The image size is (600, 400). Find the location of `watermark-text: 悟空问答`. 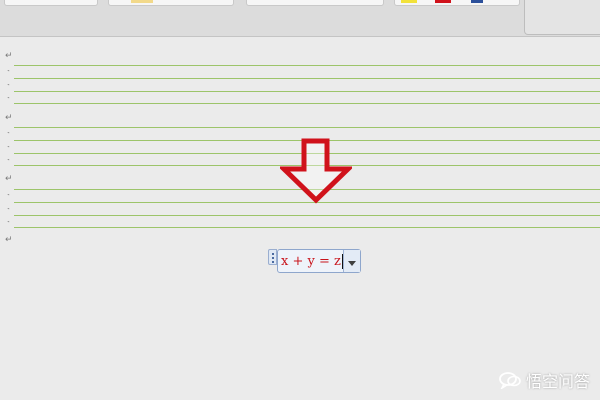

watermark-text: 悟空问答 is located at coordinates (557, 381).